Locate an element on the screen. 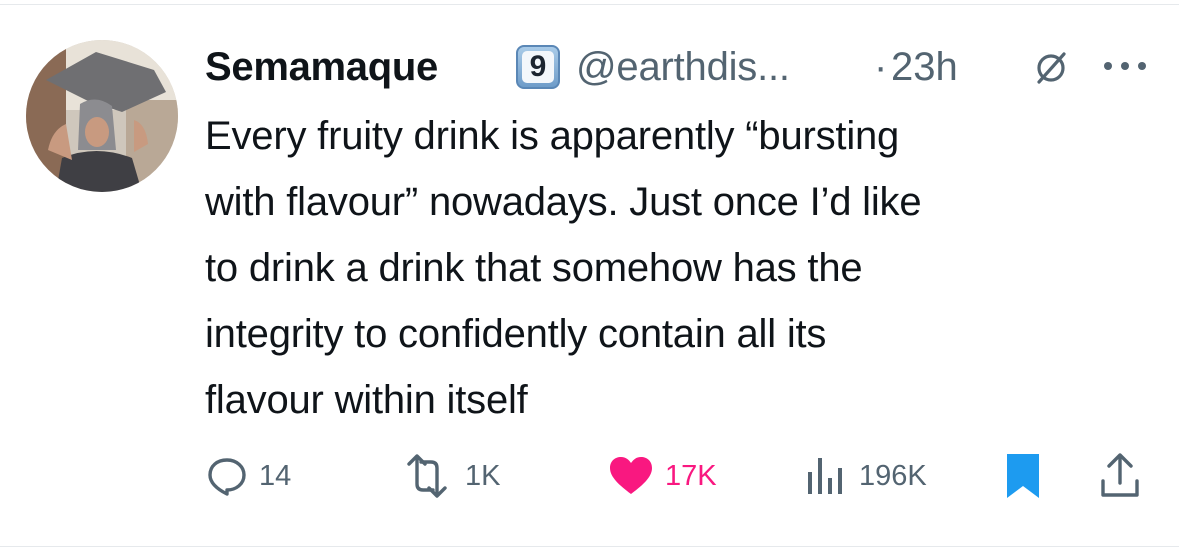 The width and height of the screenshot is (1179, 552). like-count: 17K is located at coordinates (691, 476).